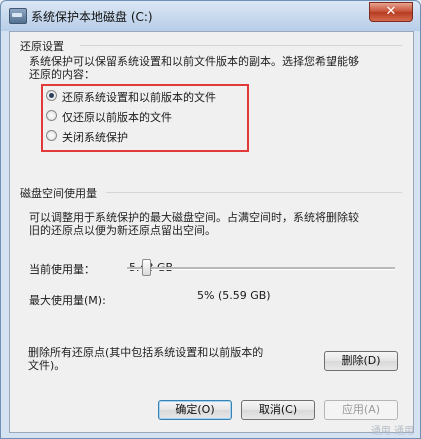  I want to click on close-button: ✕, so click(391, 12).